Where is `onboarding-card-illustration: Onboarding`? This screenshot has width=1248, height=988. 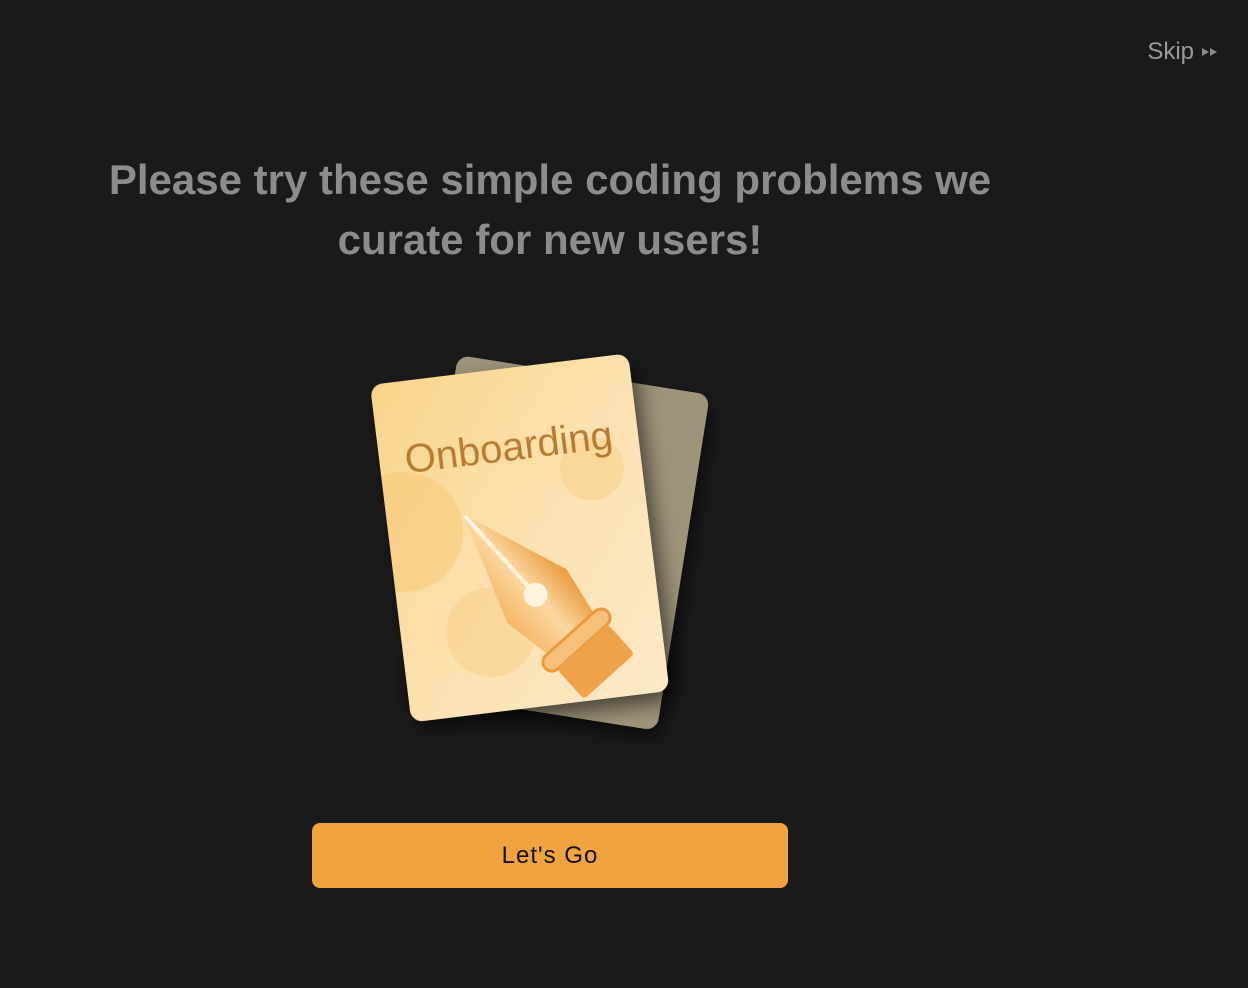
onboarding-card-illustration: Onboarding is located at coordinates (545, 555).